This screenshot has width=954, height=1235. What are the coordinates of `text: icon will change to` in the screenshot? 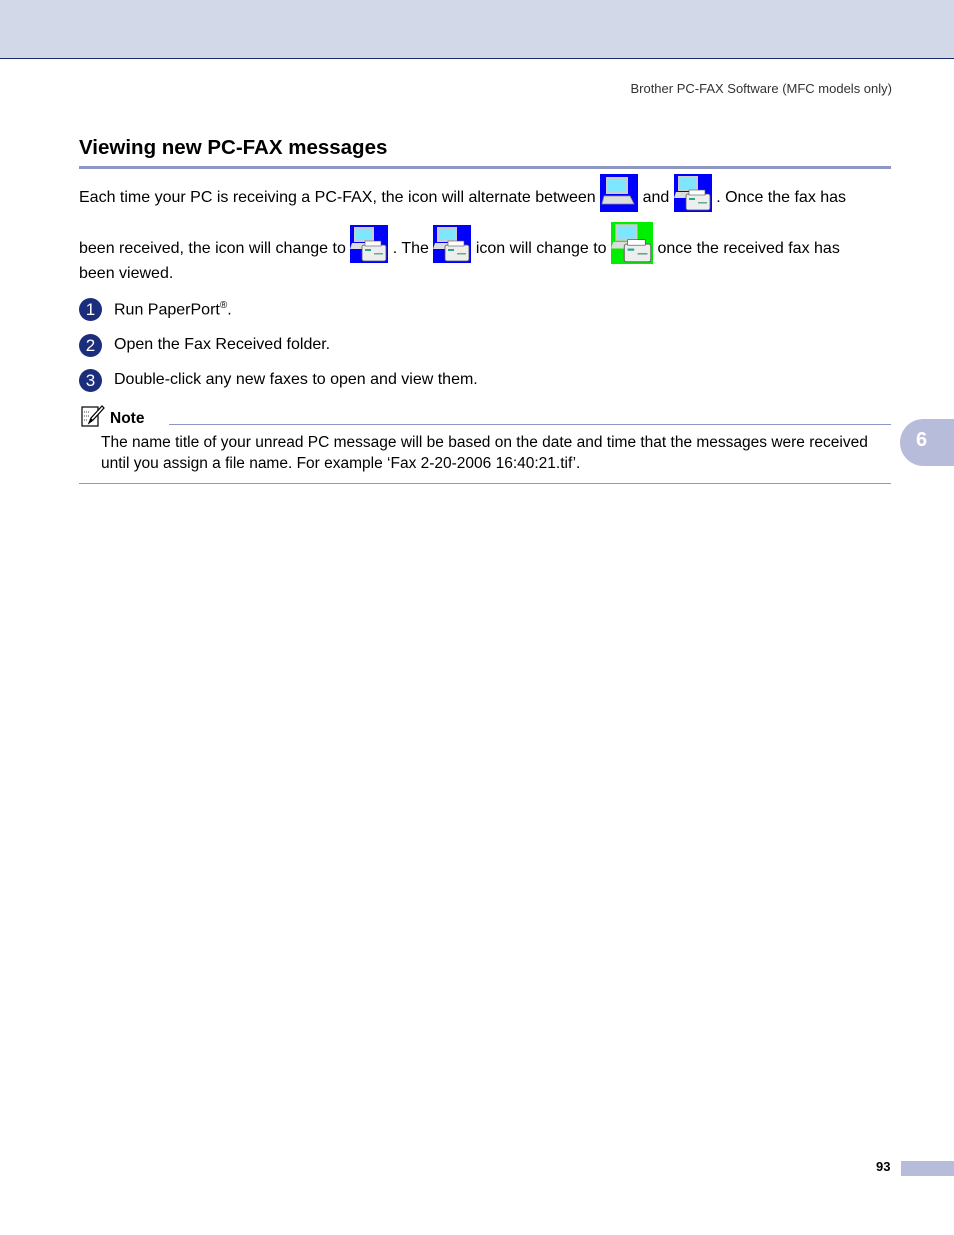 It's located at (541, 249).